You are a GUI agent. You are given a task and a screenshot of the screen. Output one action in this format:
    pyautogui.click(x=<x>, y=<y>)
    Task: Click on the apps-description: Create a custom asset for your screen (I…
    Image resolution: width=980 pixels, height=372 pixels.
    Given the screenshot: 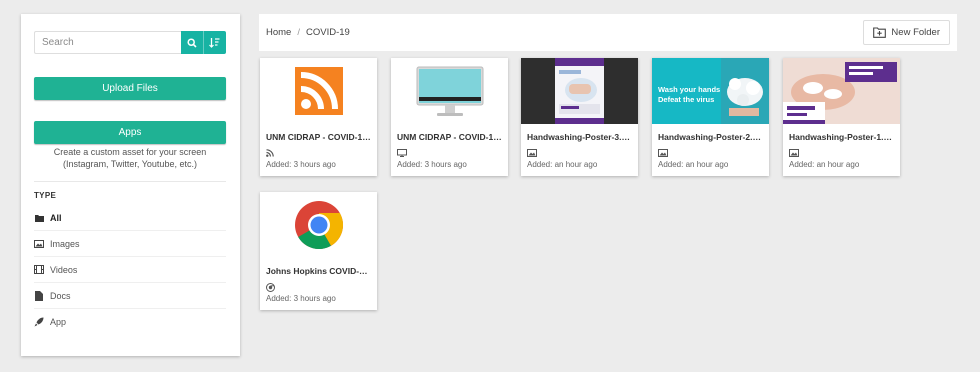 What is the action you would take?
    pyautogui.click(x=130, y=158)
    